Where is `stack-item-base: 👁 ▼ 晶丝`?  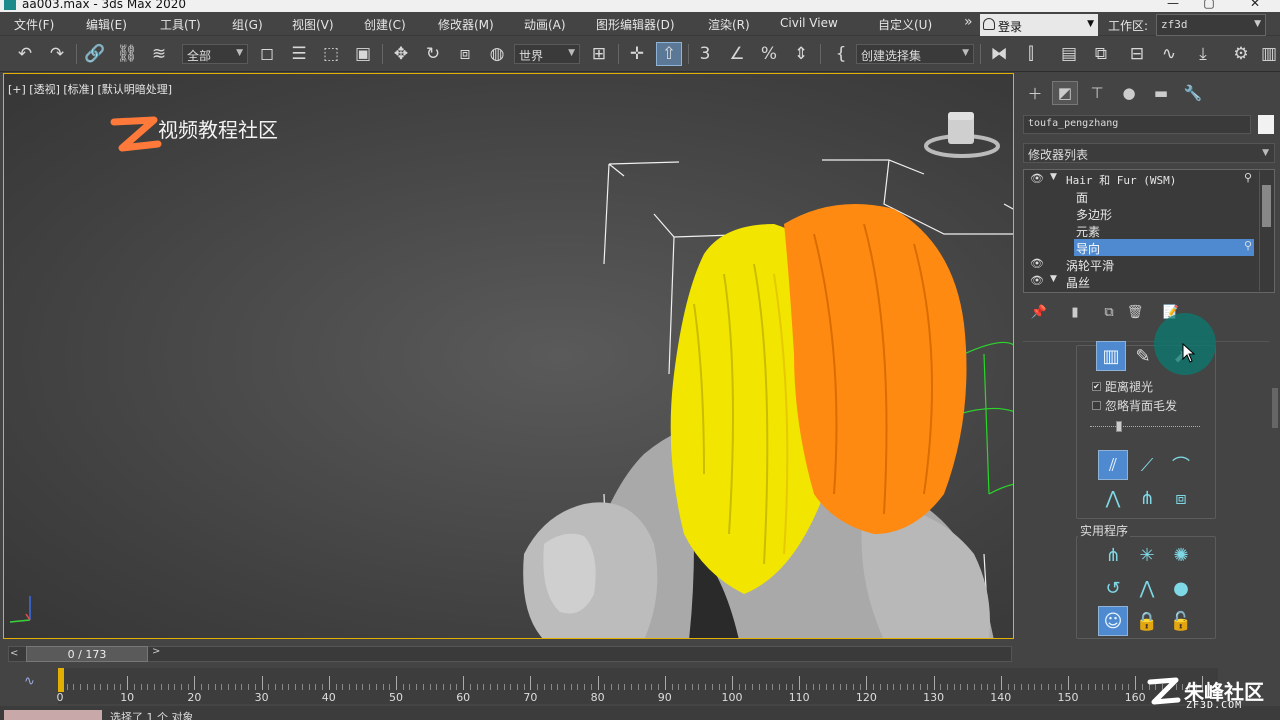
stack-item-base: 👁 ▼ 晶丝 is located at coordinates (1141, 281).